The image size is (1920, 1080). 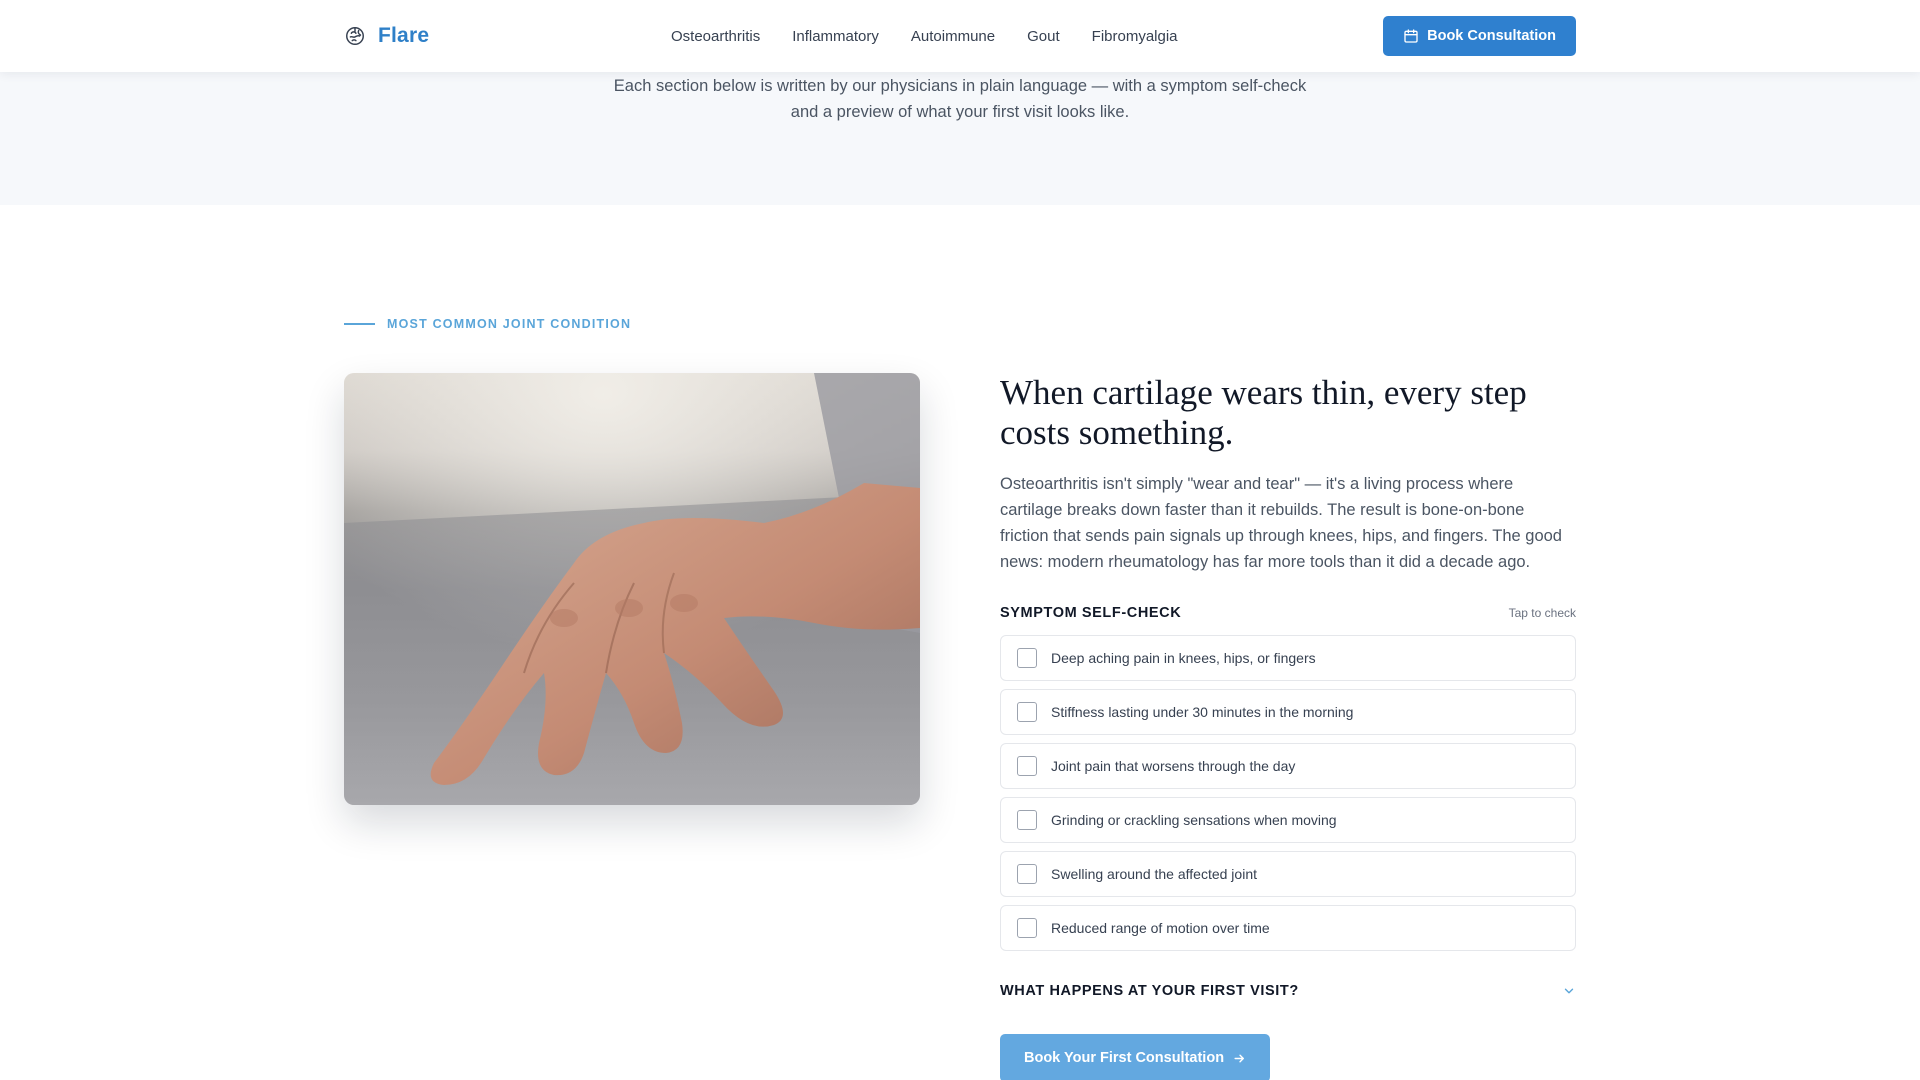 What do you see at coordinates (1491, 36) in the screenshot?
I see `book-consultation-label: Book Consultation` at bounding box center [1491, 36].